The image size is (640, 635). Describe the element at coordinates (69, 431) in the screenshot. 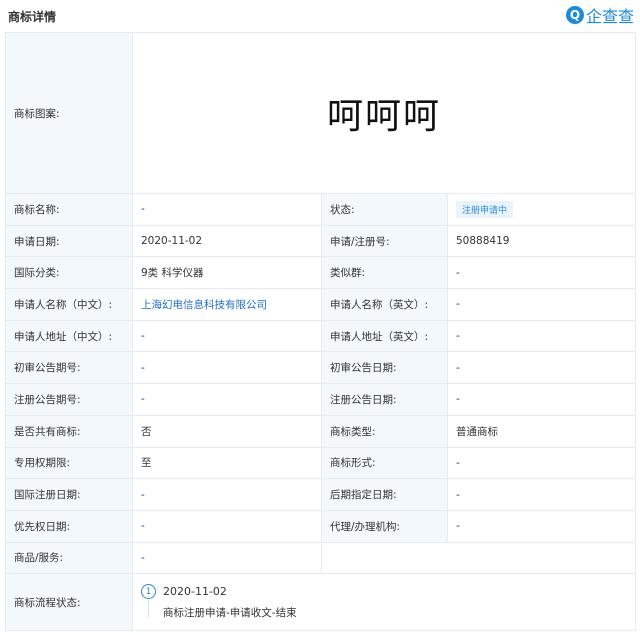

I see `field-label: 是否共有商标:` at that location.